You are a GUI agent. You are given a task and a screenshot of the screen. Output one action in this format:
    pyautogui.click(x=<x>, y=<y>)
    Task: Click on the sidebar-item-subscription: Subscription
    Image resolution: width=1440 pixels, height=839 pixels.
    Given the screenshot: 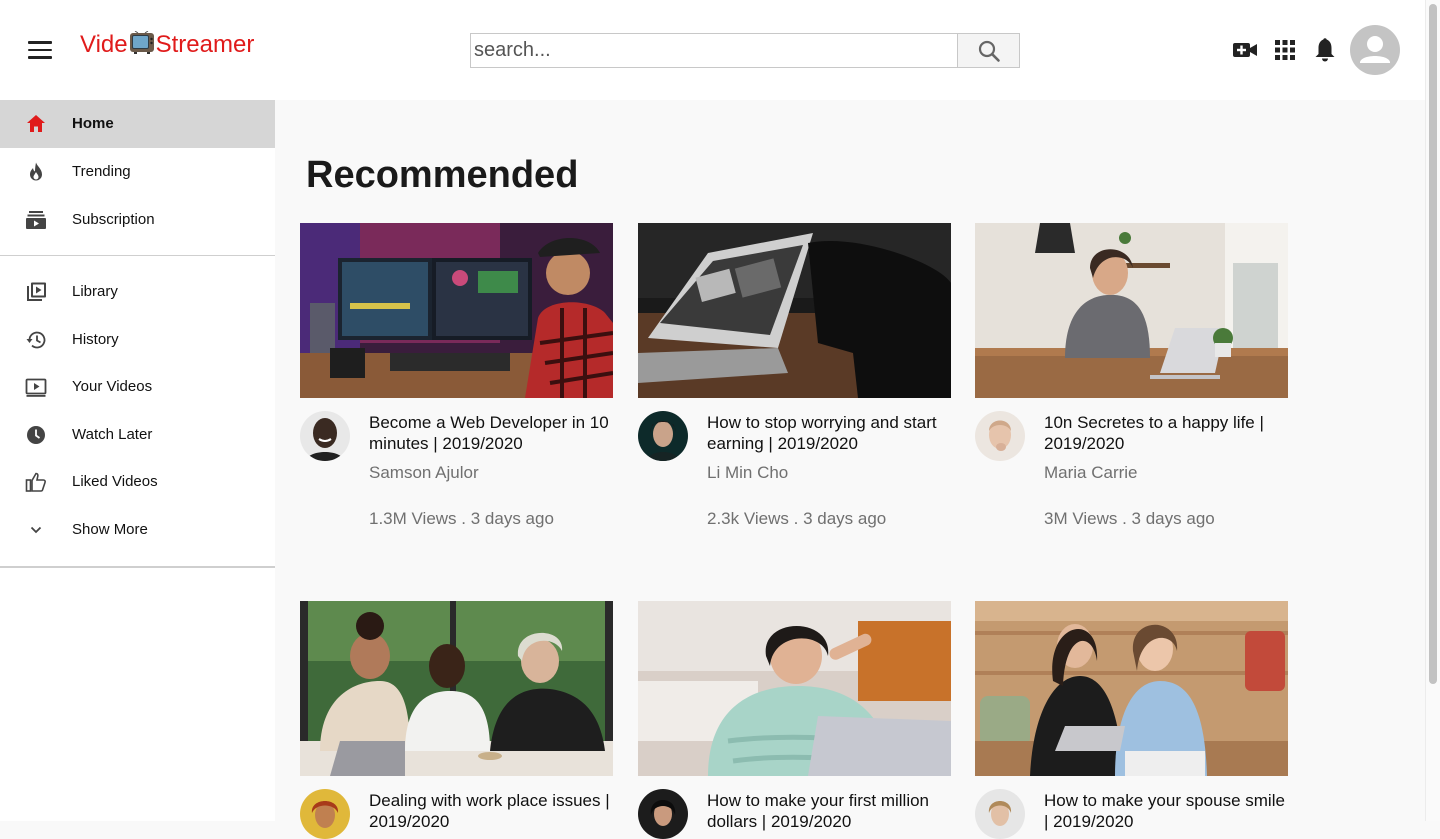 What is the action you would take?
    pyautogui.click(x=137, y=220)
    